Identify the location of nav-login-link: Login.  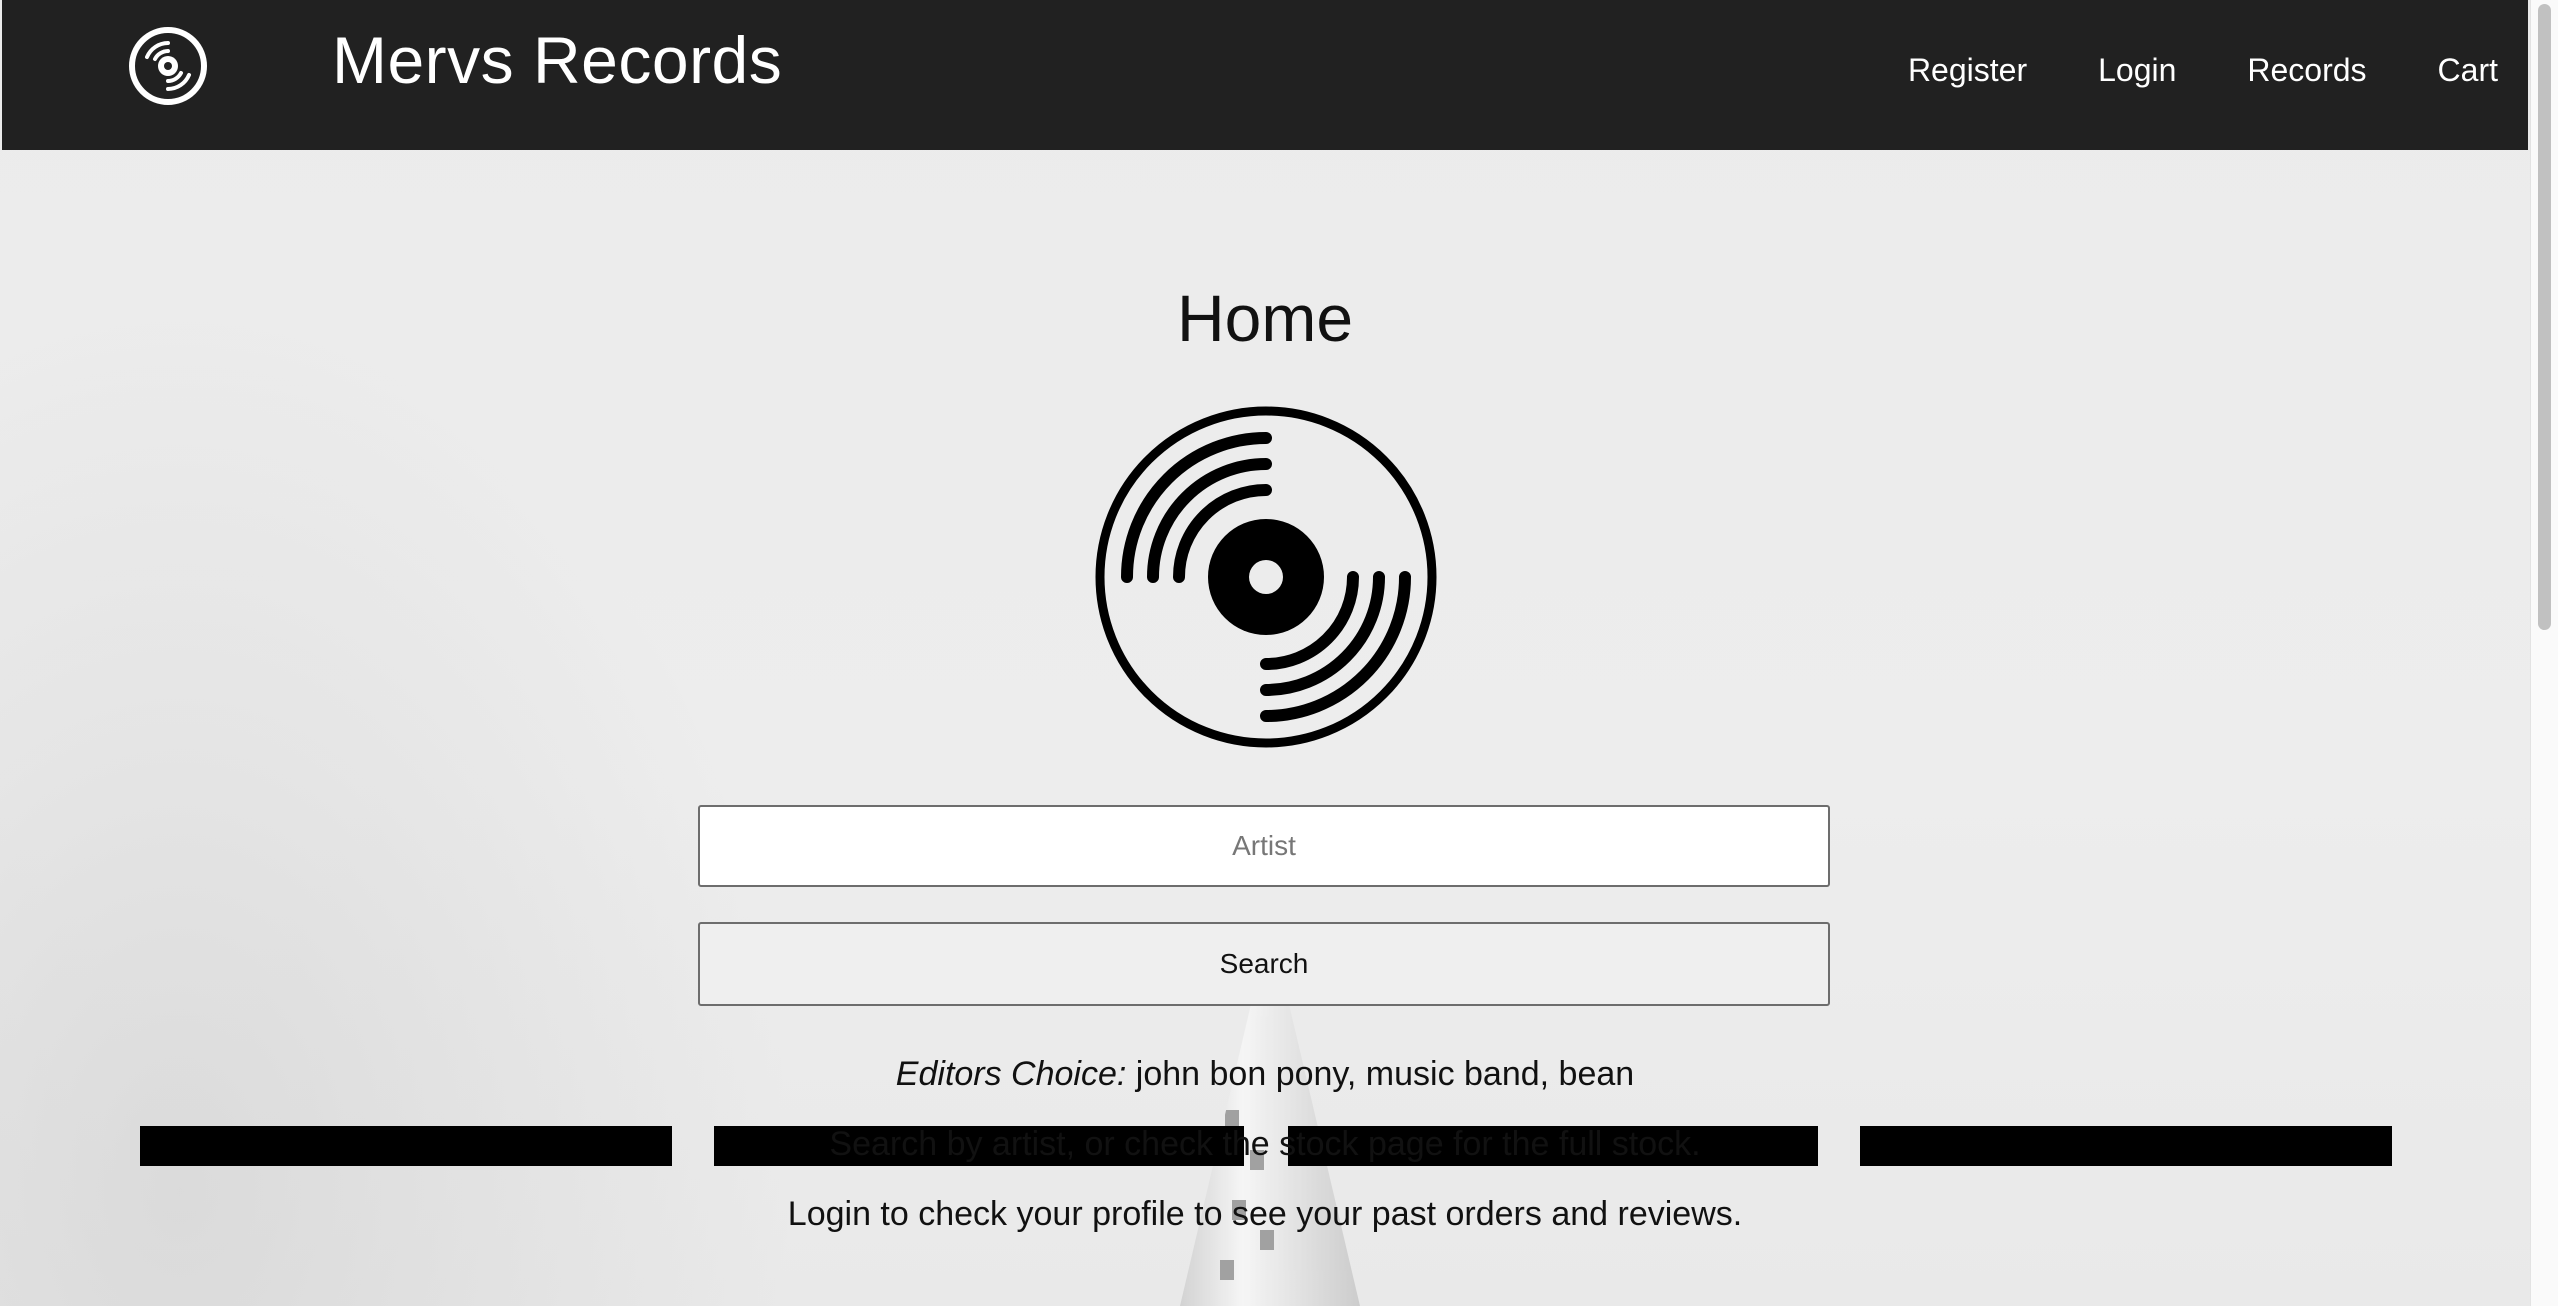
(2137, 70).